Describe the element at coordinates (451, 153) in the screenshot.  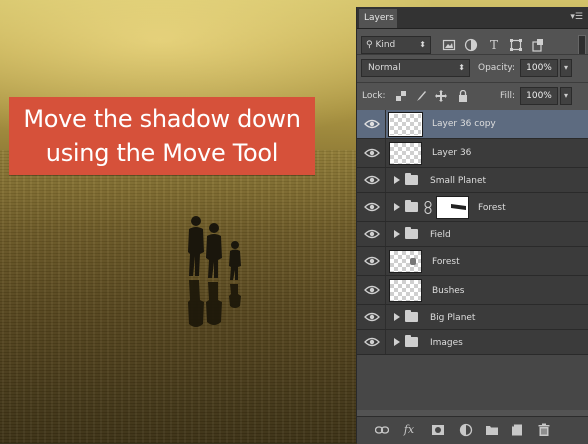
I see `layer-name: Layer 36` at that location.